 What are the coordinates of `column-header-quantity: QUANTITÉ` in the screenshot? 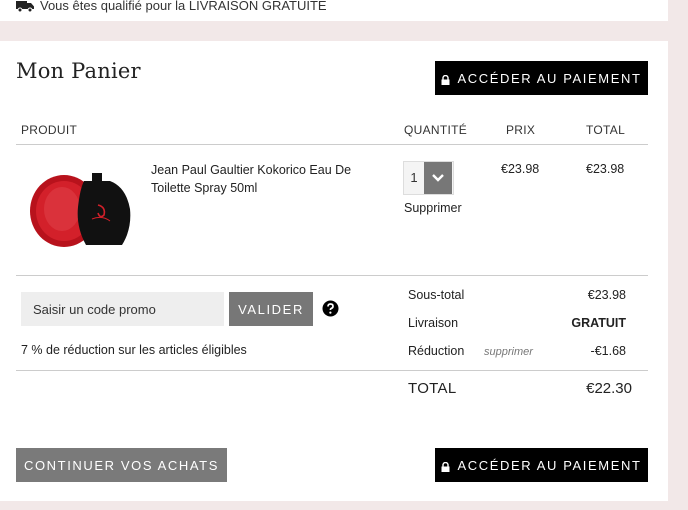 It's located at (436, 130).